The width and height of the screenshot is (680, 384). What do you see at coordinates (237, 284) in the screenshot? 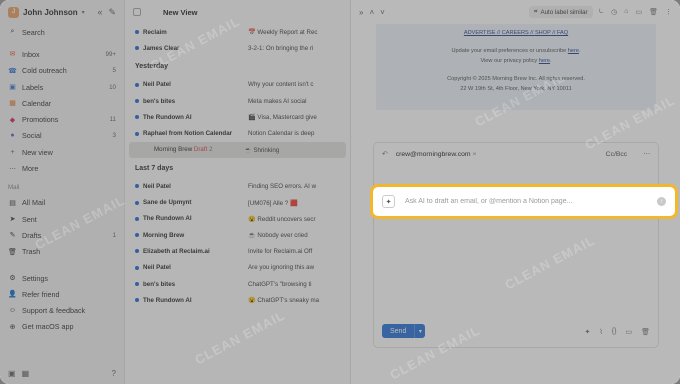
I see `table-row: ben's bites ChatGPT's "browsing ti` at bounding box center [237, 284].